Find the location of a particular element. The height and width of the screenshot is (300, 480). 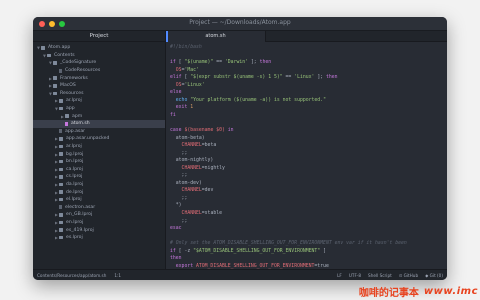

git-label: Git (0) is located at coordinates (436, 275).